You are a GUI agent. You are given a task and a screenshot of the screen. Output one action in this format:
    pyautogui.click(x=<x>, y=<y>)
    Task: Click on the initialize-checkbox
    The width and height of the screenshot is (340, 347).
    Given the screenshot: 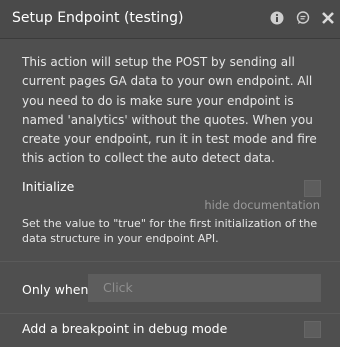 What is the action you would take?
    pyautogui.click(x=312, y=188)
    